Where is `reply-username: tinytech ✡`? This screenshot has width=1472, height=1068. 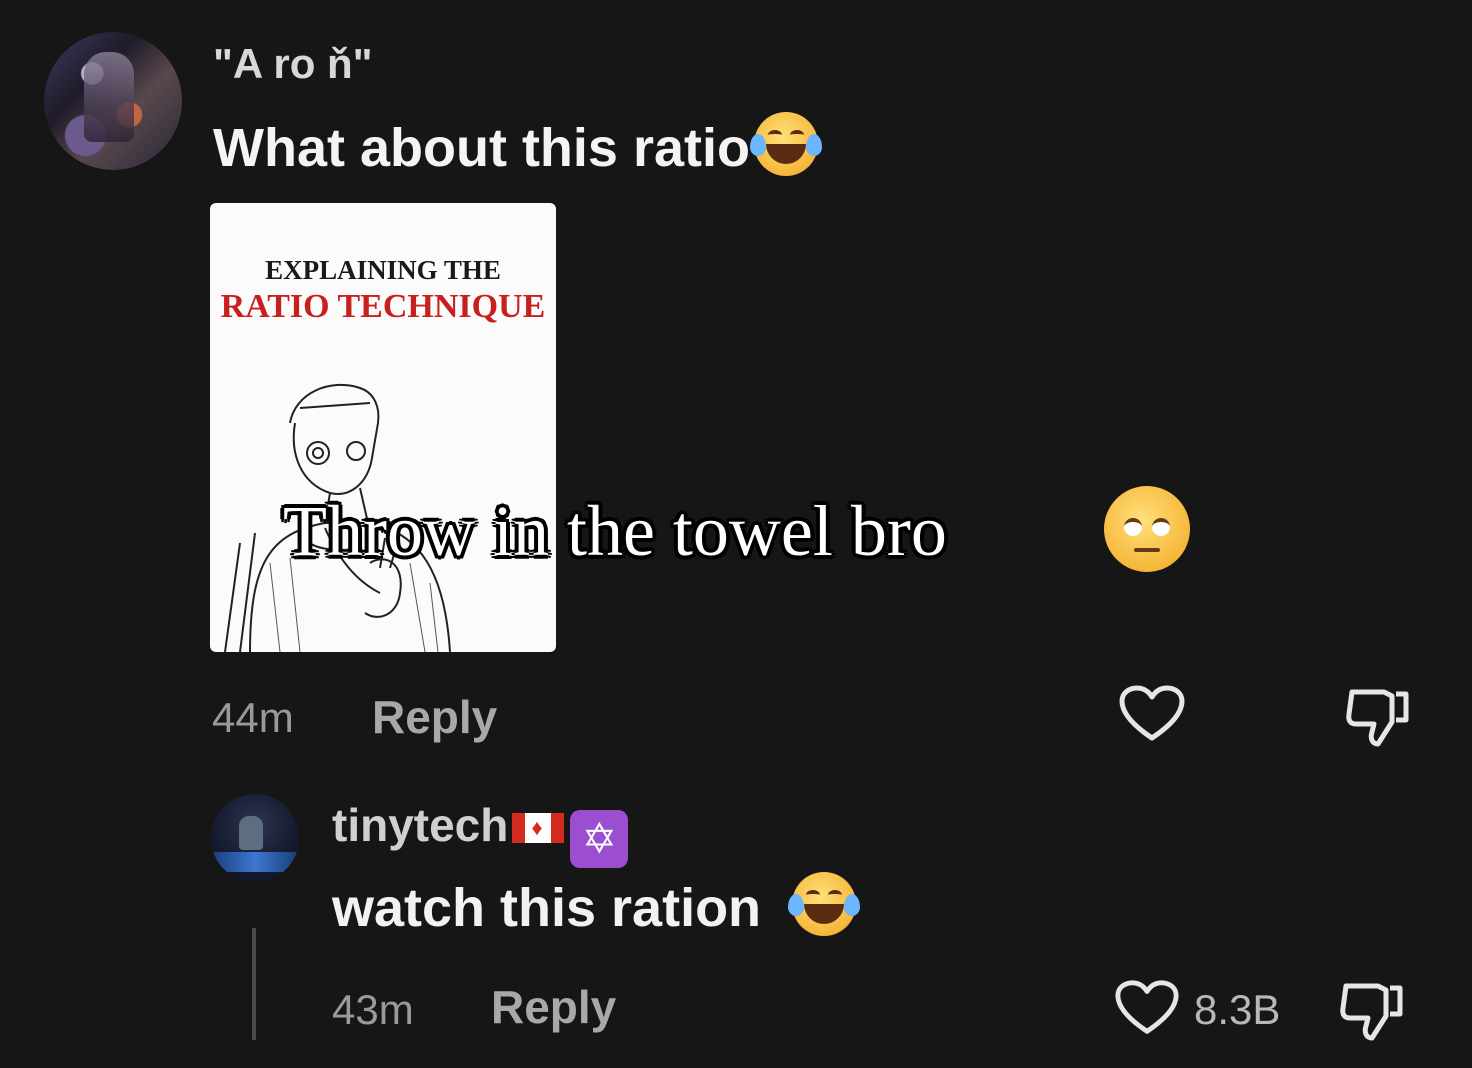 reply-username: tinytech ✡ is located at coordinates (480, 833).